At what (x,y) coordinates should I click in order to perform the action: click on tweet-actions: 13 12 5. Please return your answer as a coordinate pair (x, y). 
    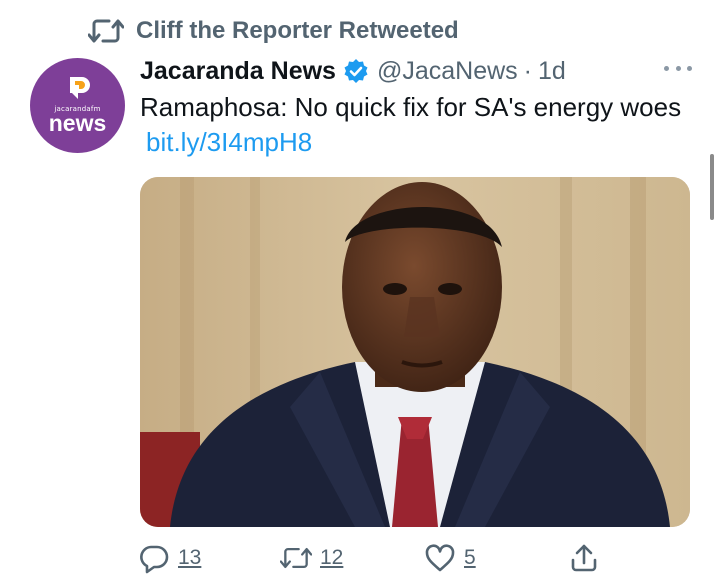
    Looking at the image, I should click on (373, 558).